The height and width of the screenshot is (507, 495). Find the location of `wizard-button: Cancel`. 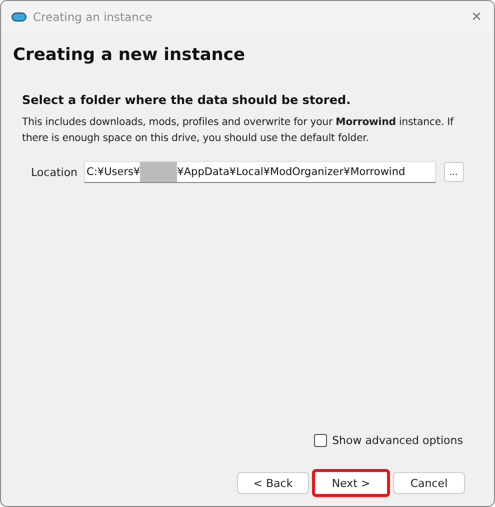

wizard-button: Cancel is located at coordinates (429, 483).